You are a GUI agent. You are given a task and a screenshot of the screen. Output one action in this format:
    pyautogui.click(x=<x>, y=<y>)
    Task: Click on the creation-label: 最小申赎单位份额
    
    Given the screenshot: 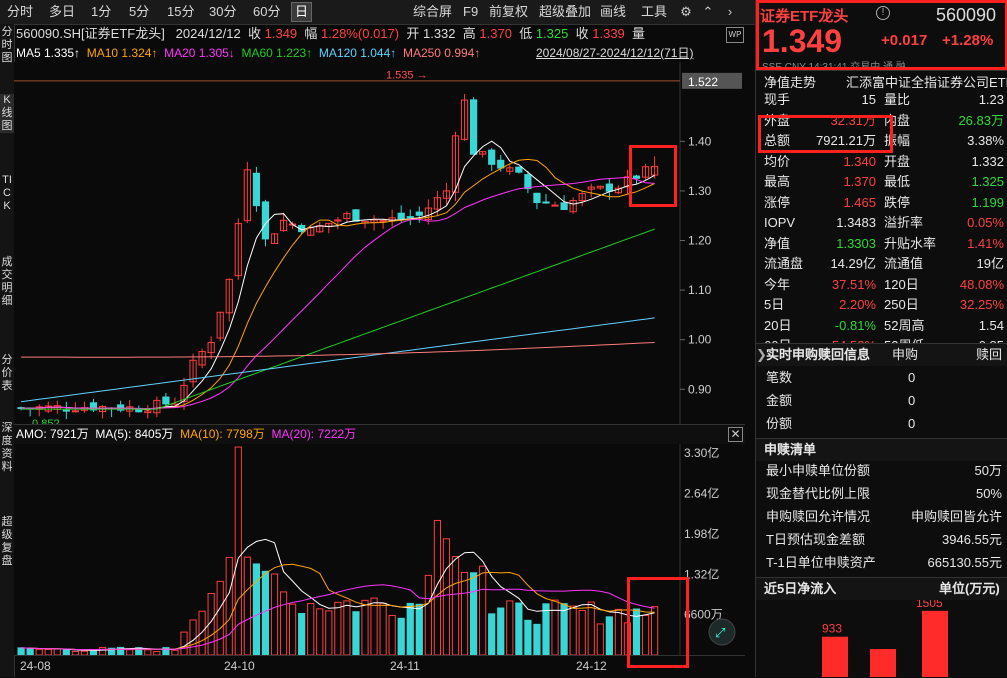 What is the action you would take?
    pyautogui.click(x=818, y=470)
    